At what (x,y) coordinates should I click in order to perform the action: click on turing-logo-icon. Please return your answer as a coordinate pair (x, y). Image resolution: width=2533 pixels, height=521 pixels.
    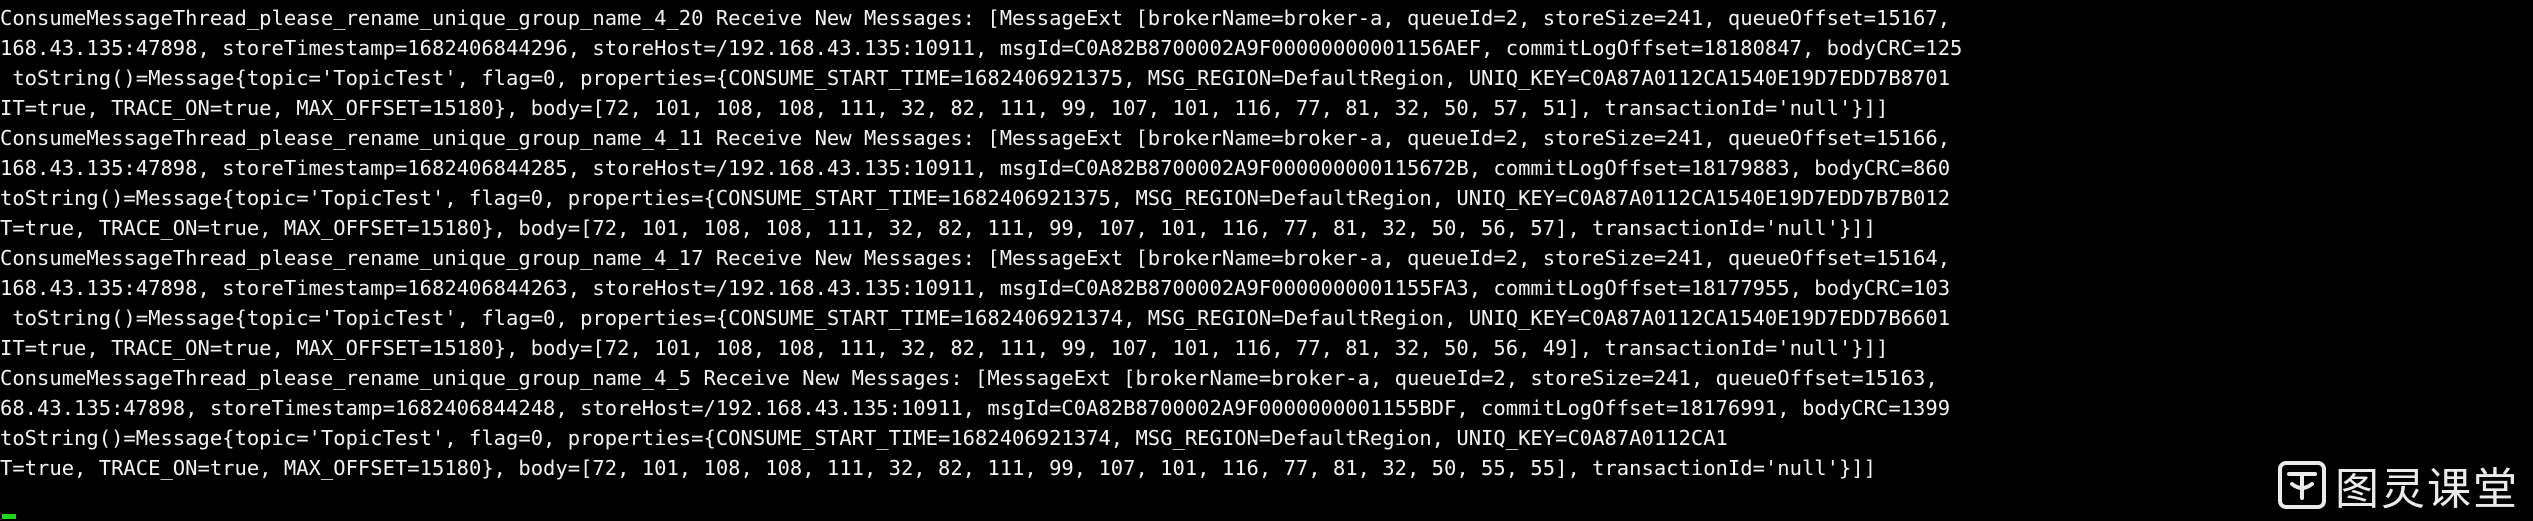
    Looking at the image, I should click on (2302, 485).